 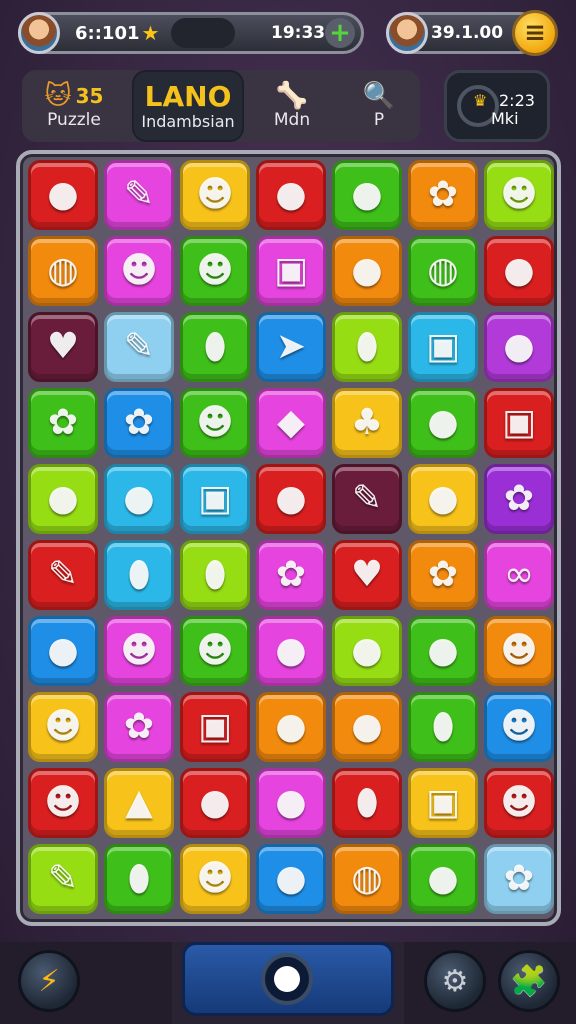 I want to click on profile-avatar, so click(x=407, y=33).